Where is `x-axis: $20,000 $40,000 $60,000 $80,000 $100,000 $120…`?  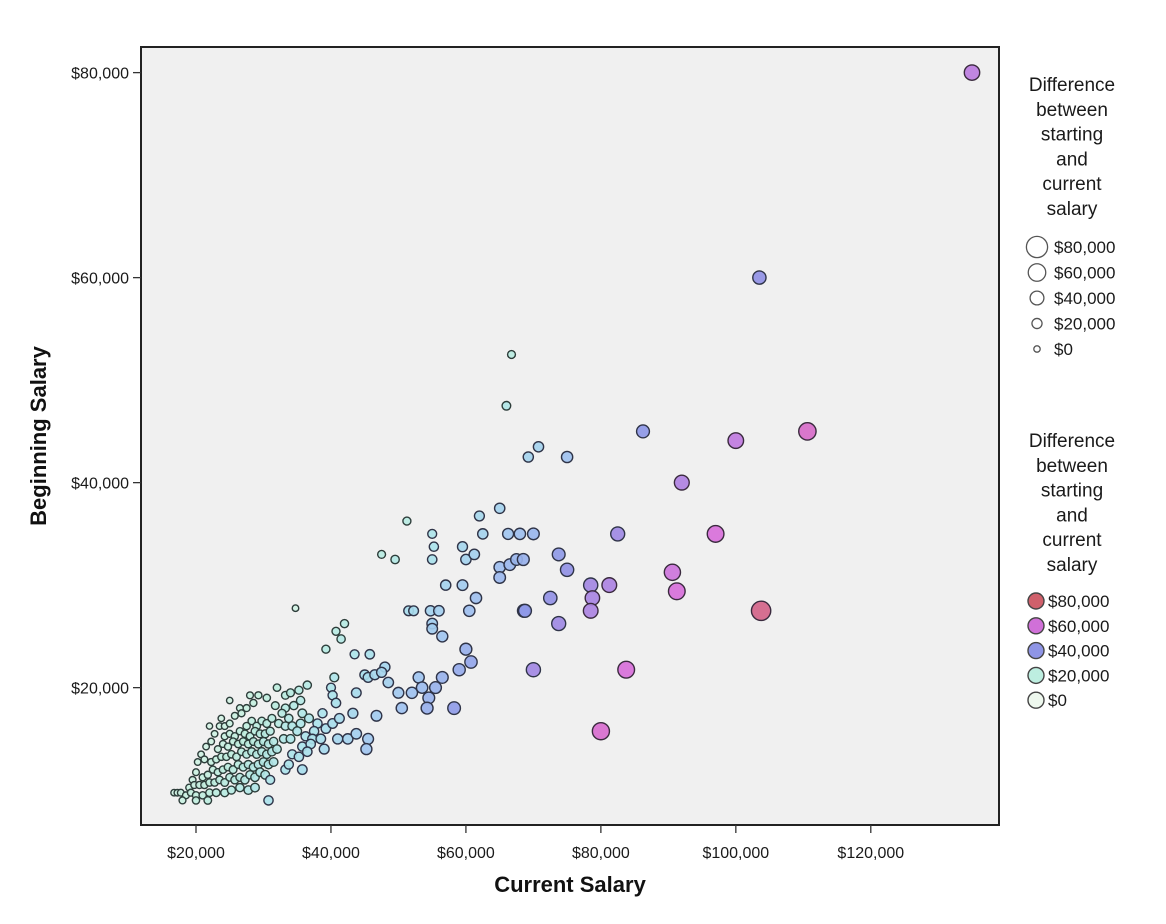
x-axis: $20,000 $40,000 $60,000 $80,000 $100,000 $120… is located at coordinates (535, 843).